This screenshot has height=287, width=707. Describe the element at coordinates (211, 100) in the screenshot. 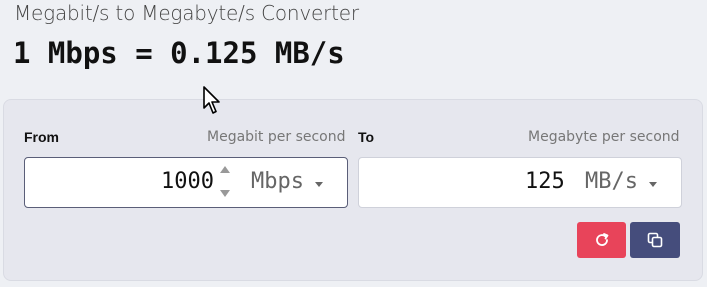

I see `mouse-pointer-icon` at that location.